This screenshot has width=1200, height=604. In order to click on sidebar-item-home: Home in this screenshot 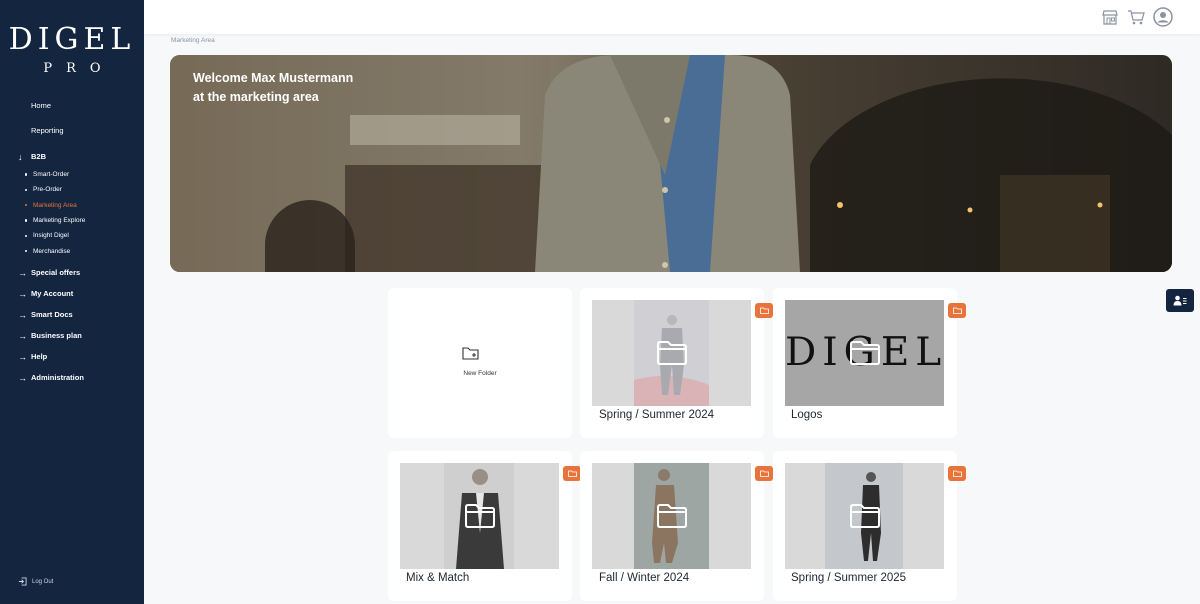, I will do `click(72, 108)`.